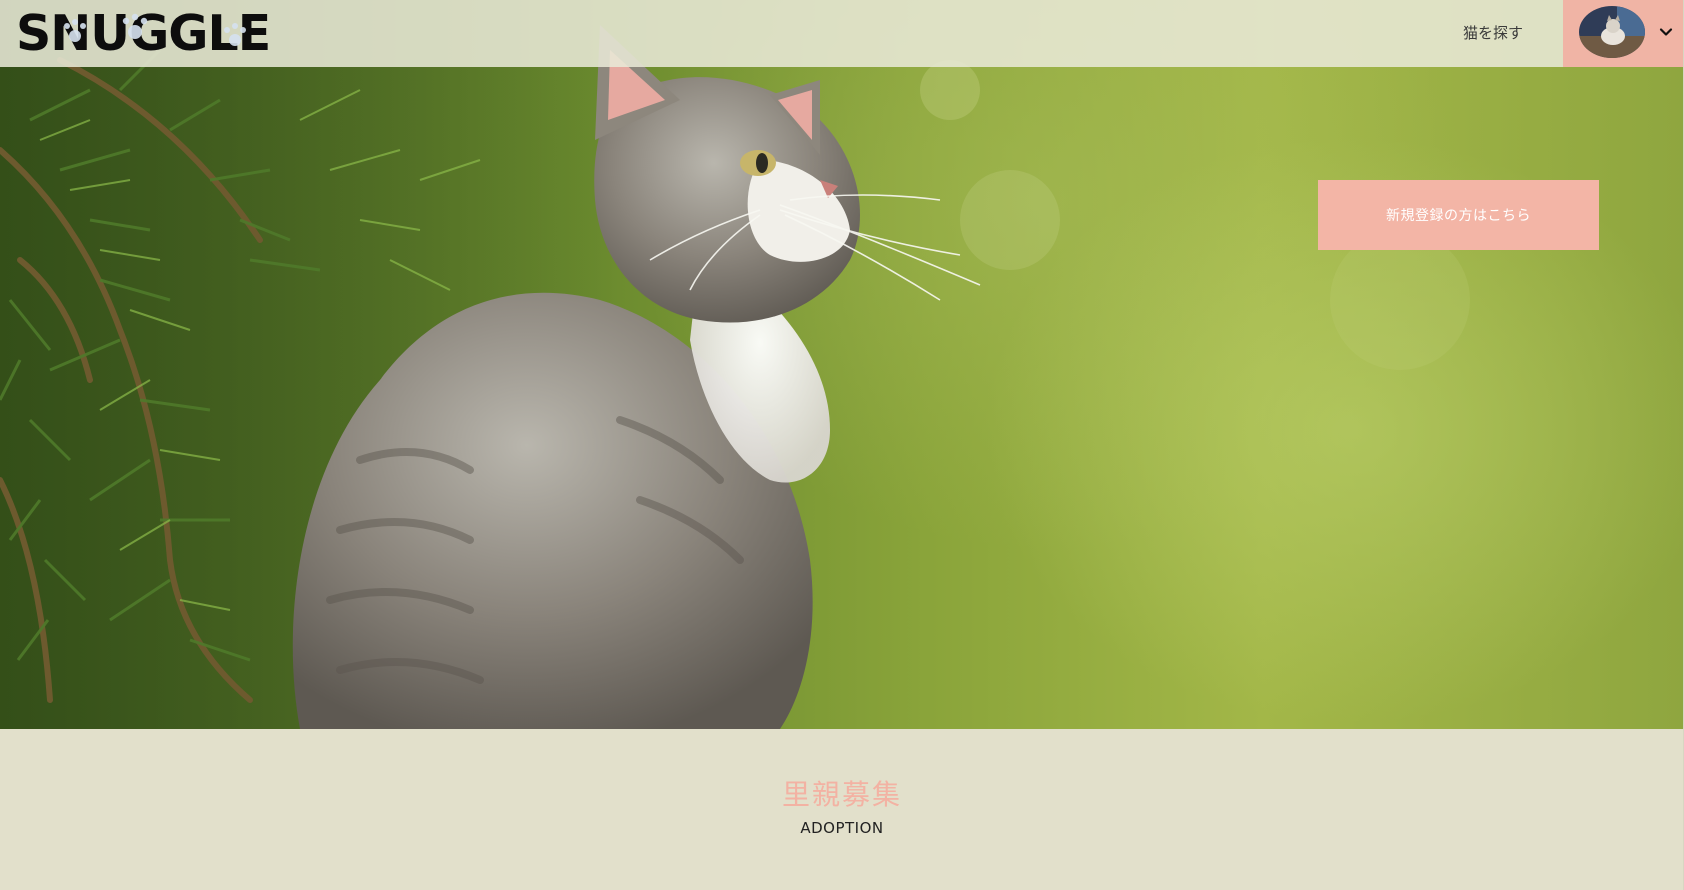 Image resolution: width=1684 pixels, height=890 pixels. I want to click on brand-logo: SNUGGLE, so click(143, 34).